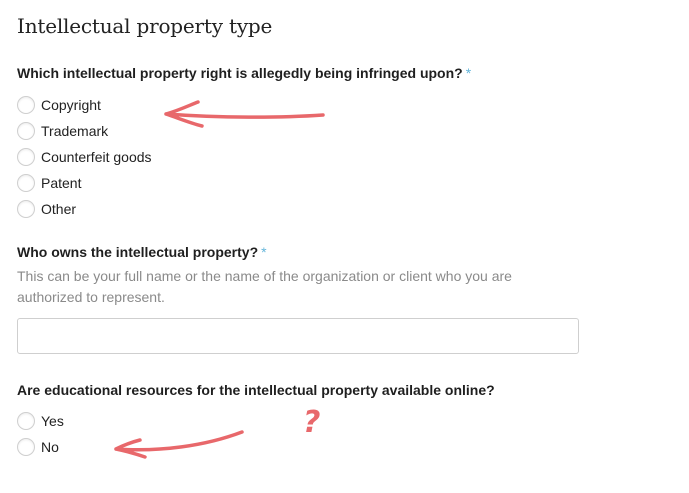  Describe the element at coordinates (96, 157) in the screenshot. I see `radio-label: Counterfeit goods` at that location.